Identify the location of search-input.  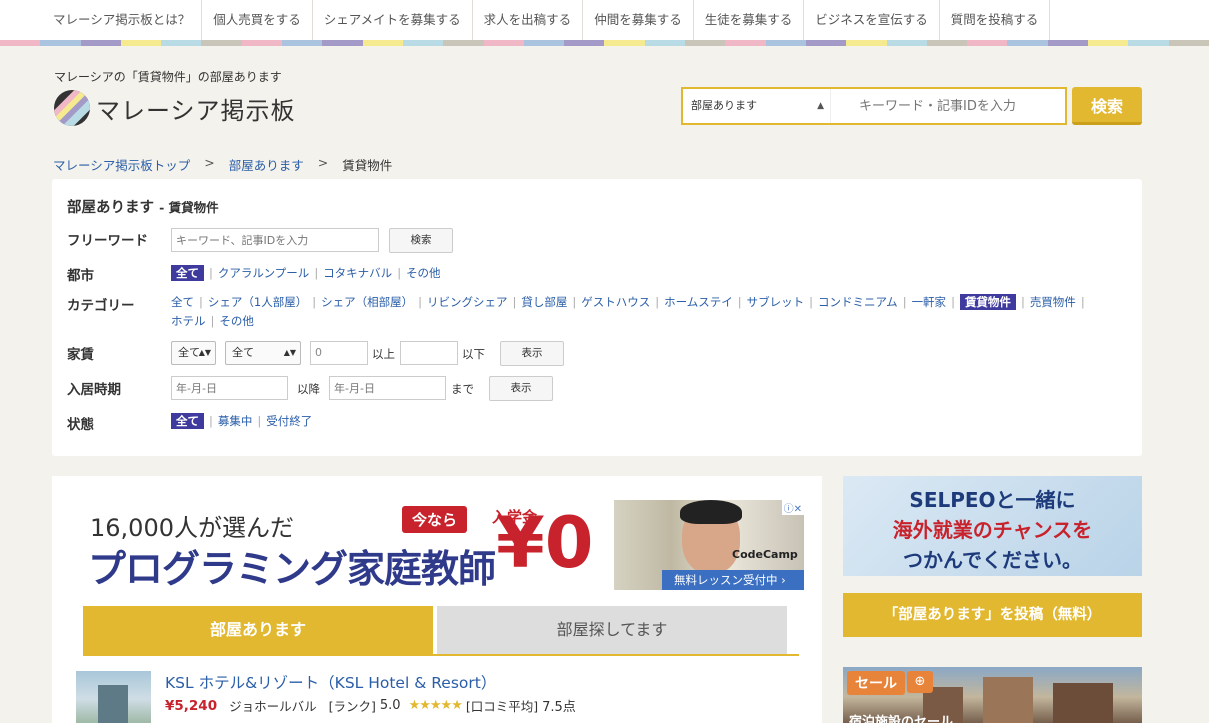
(948, 106).